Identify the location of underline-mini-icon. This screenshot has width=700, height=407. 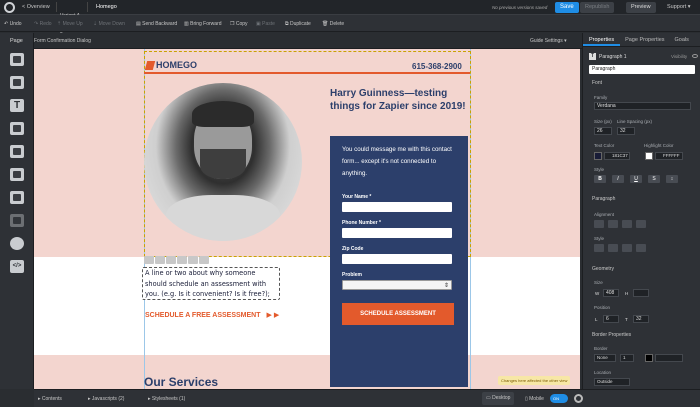
(171, 260).